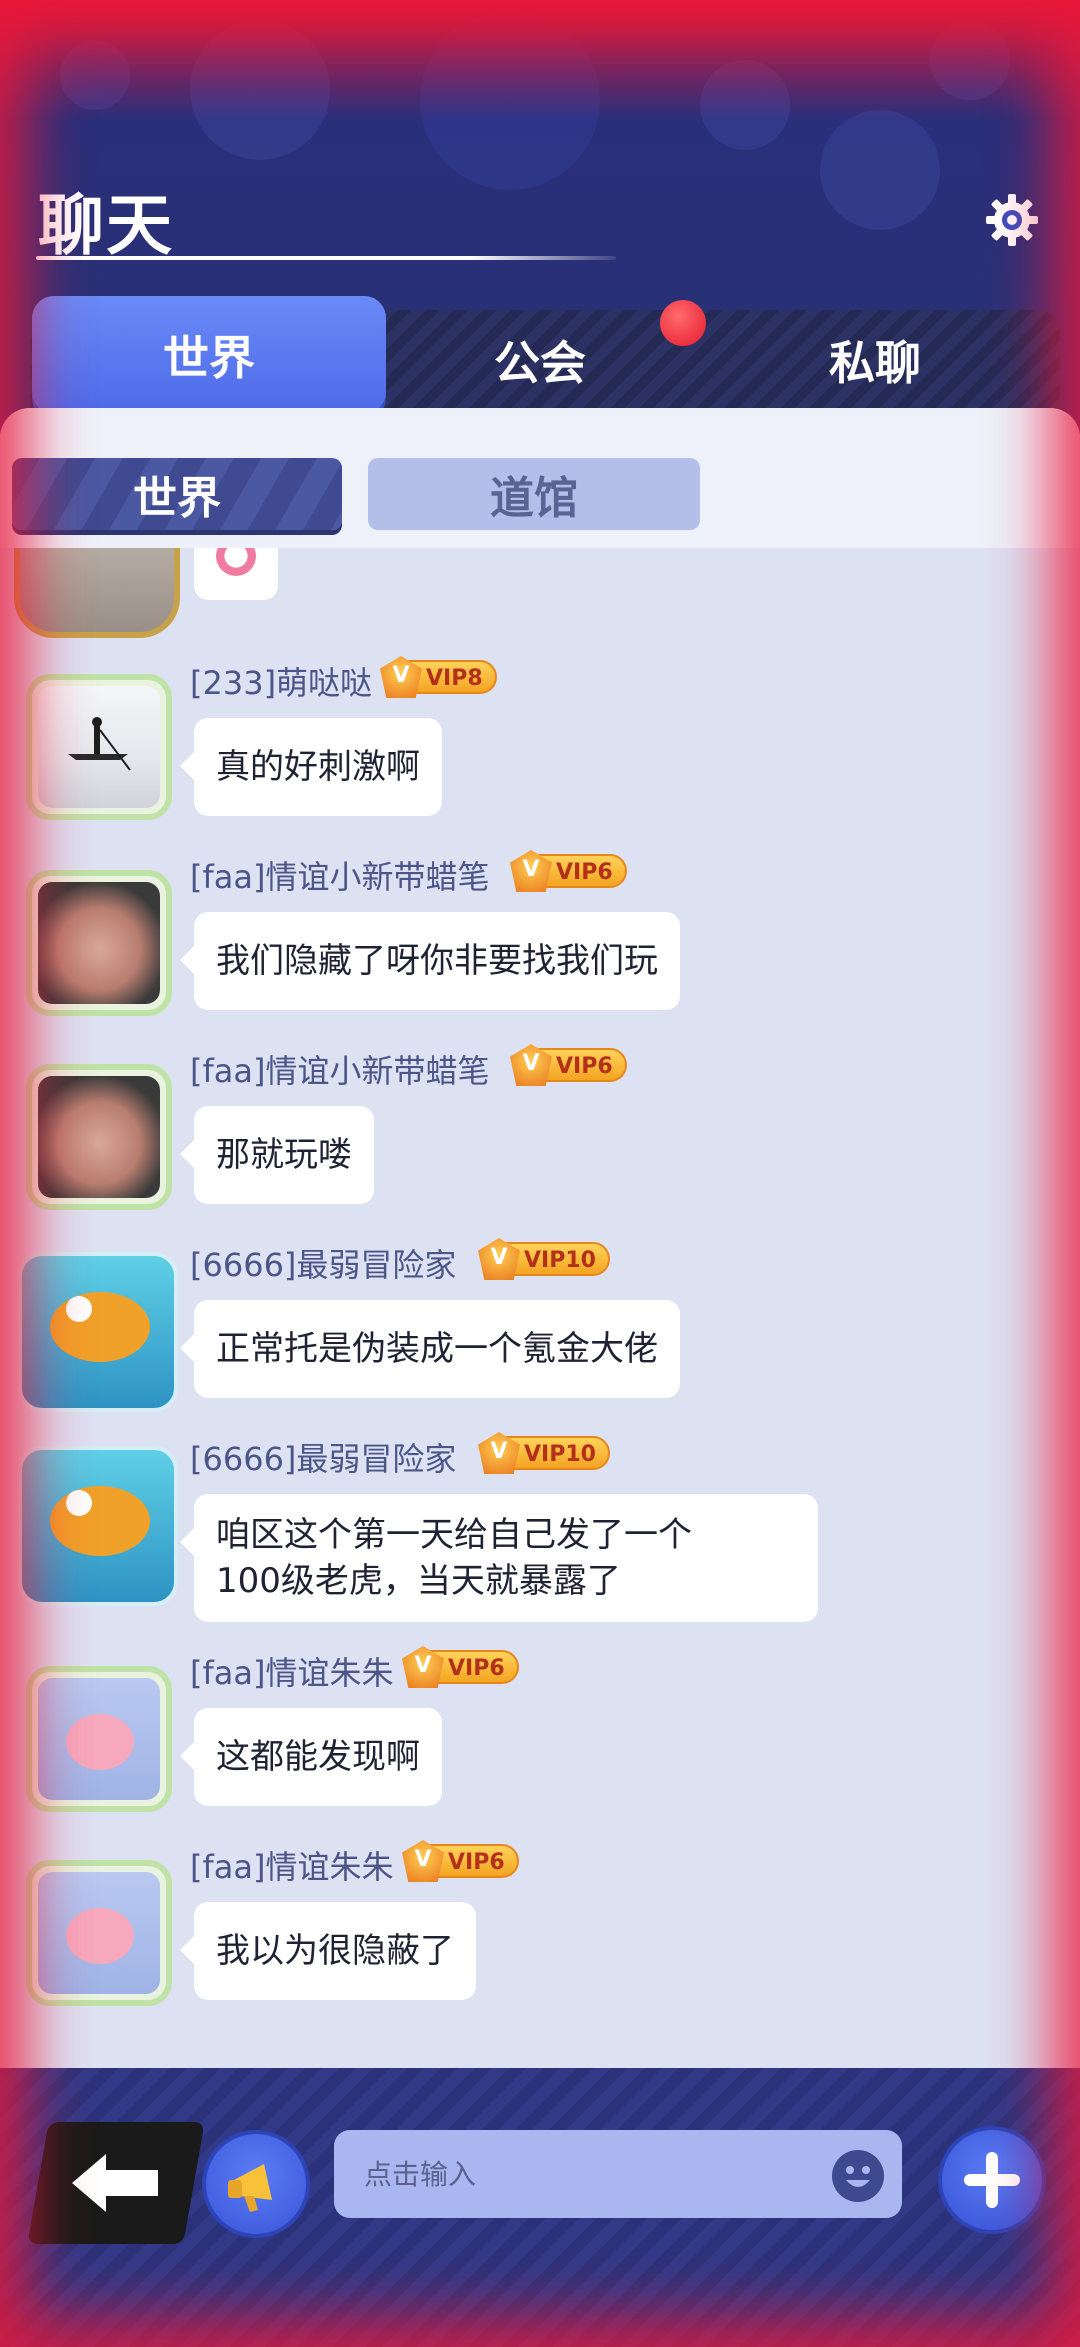 Image resolution: width=1080 pixels, height=2347 pixels. Describe the element at coordinates (99, 744) in the screenshot. I see `boat-lake-icon` at that location.